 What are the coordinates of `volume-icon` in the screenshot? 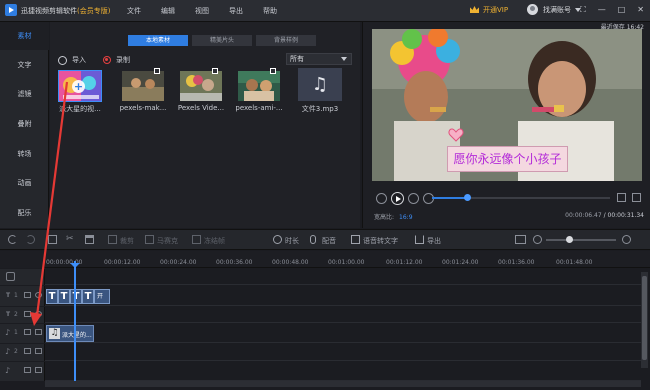 It's located at (621, 197).